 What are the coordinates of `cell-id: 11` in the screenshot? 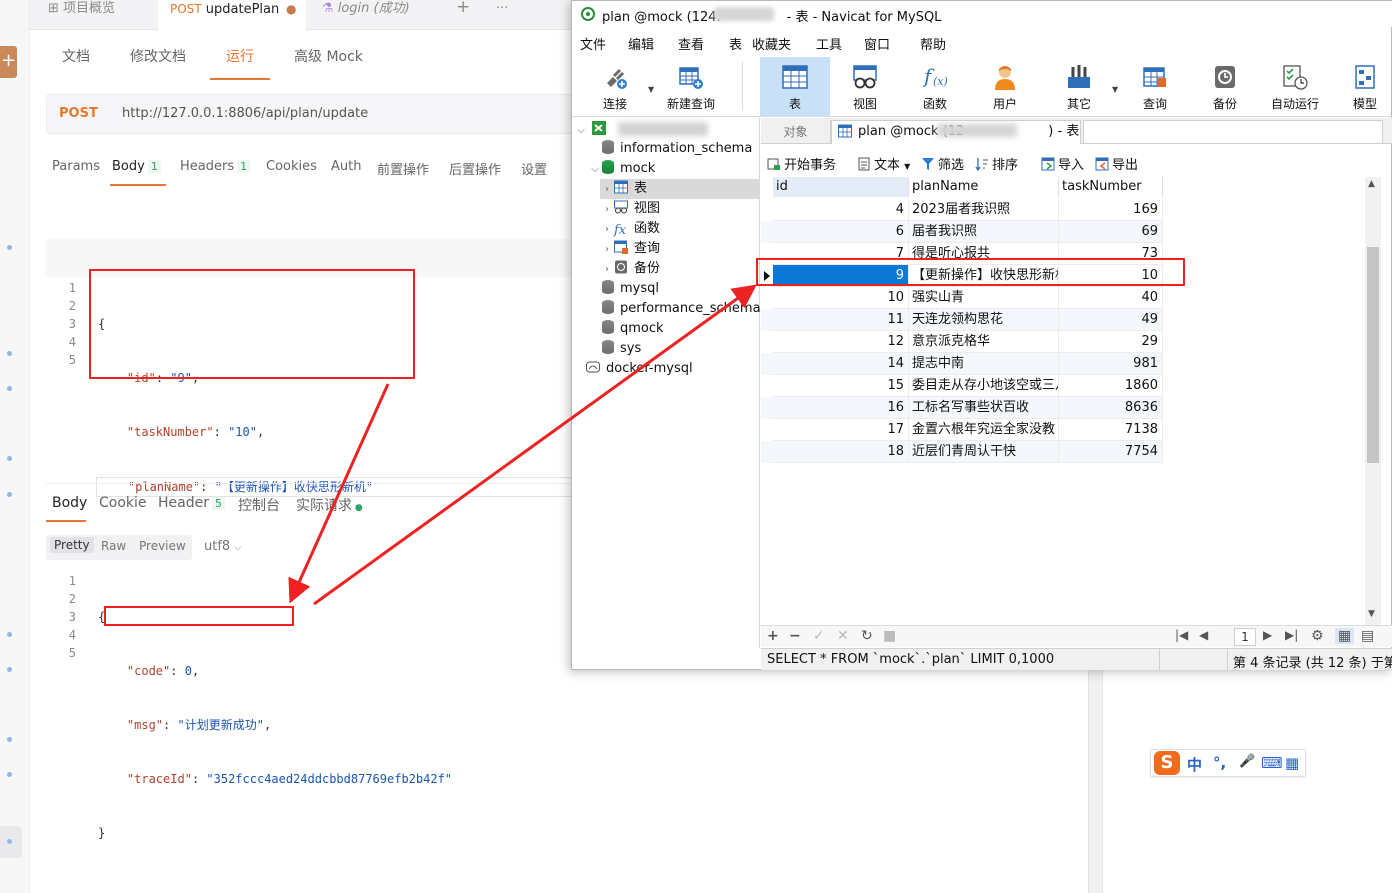 It's located at (841, 320).